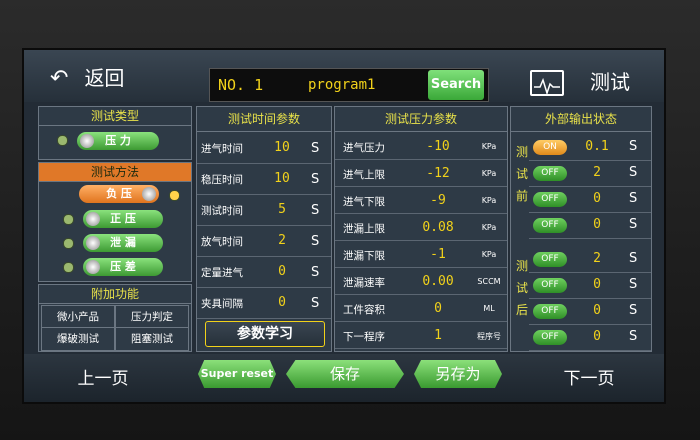 Image resolution: width=700 pixels, height=440 pixels. What do you see at coordinates (344, 76) in the screenshot?
I see `top-bar: ↶ 返回 NO. 1 program1 Search 测试` at bounding box center [344, 76].